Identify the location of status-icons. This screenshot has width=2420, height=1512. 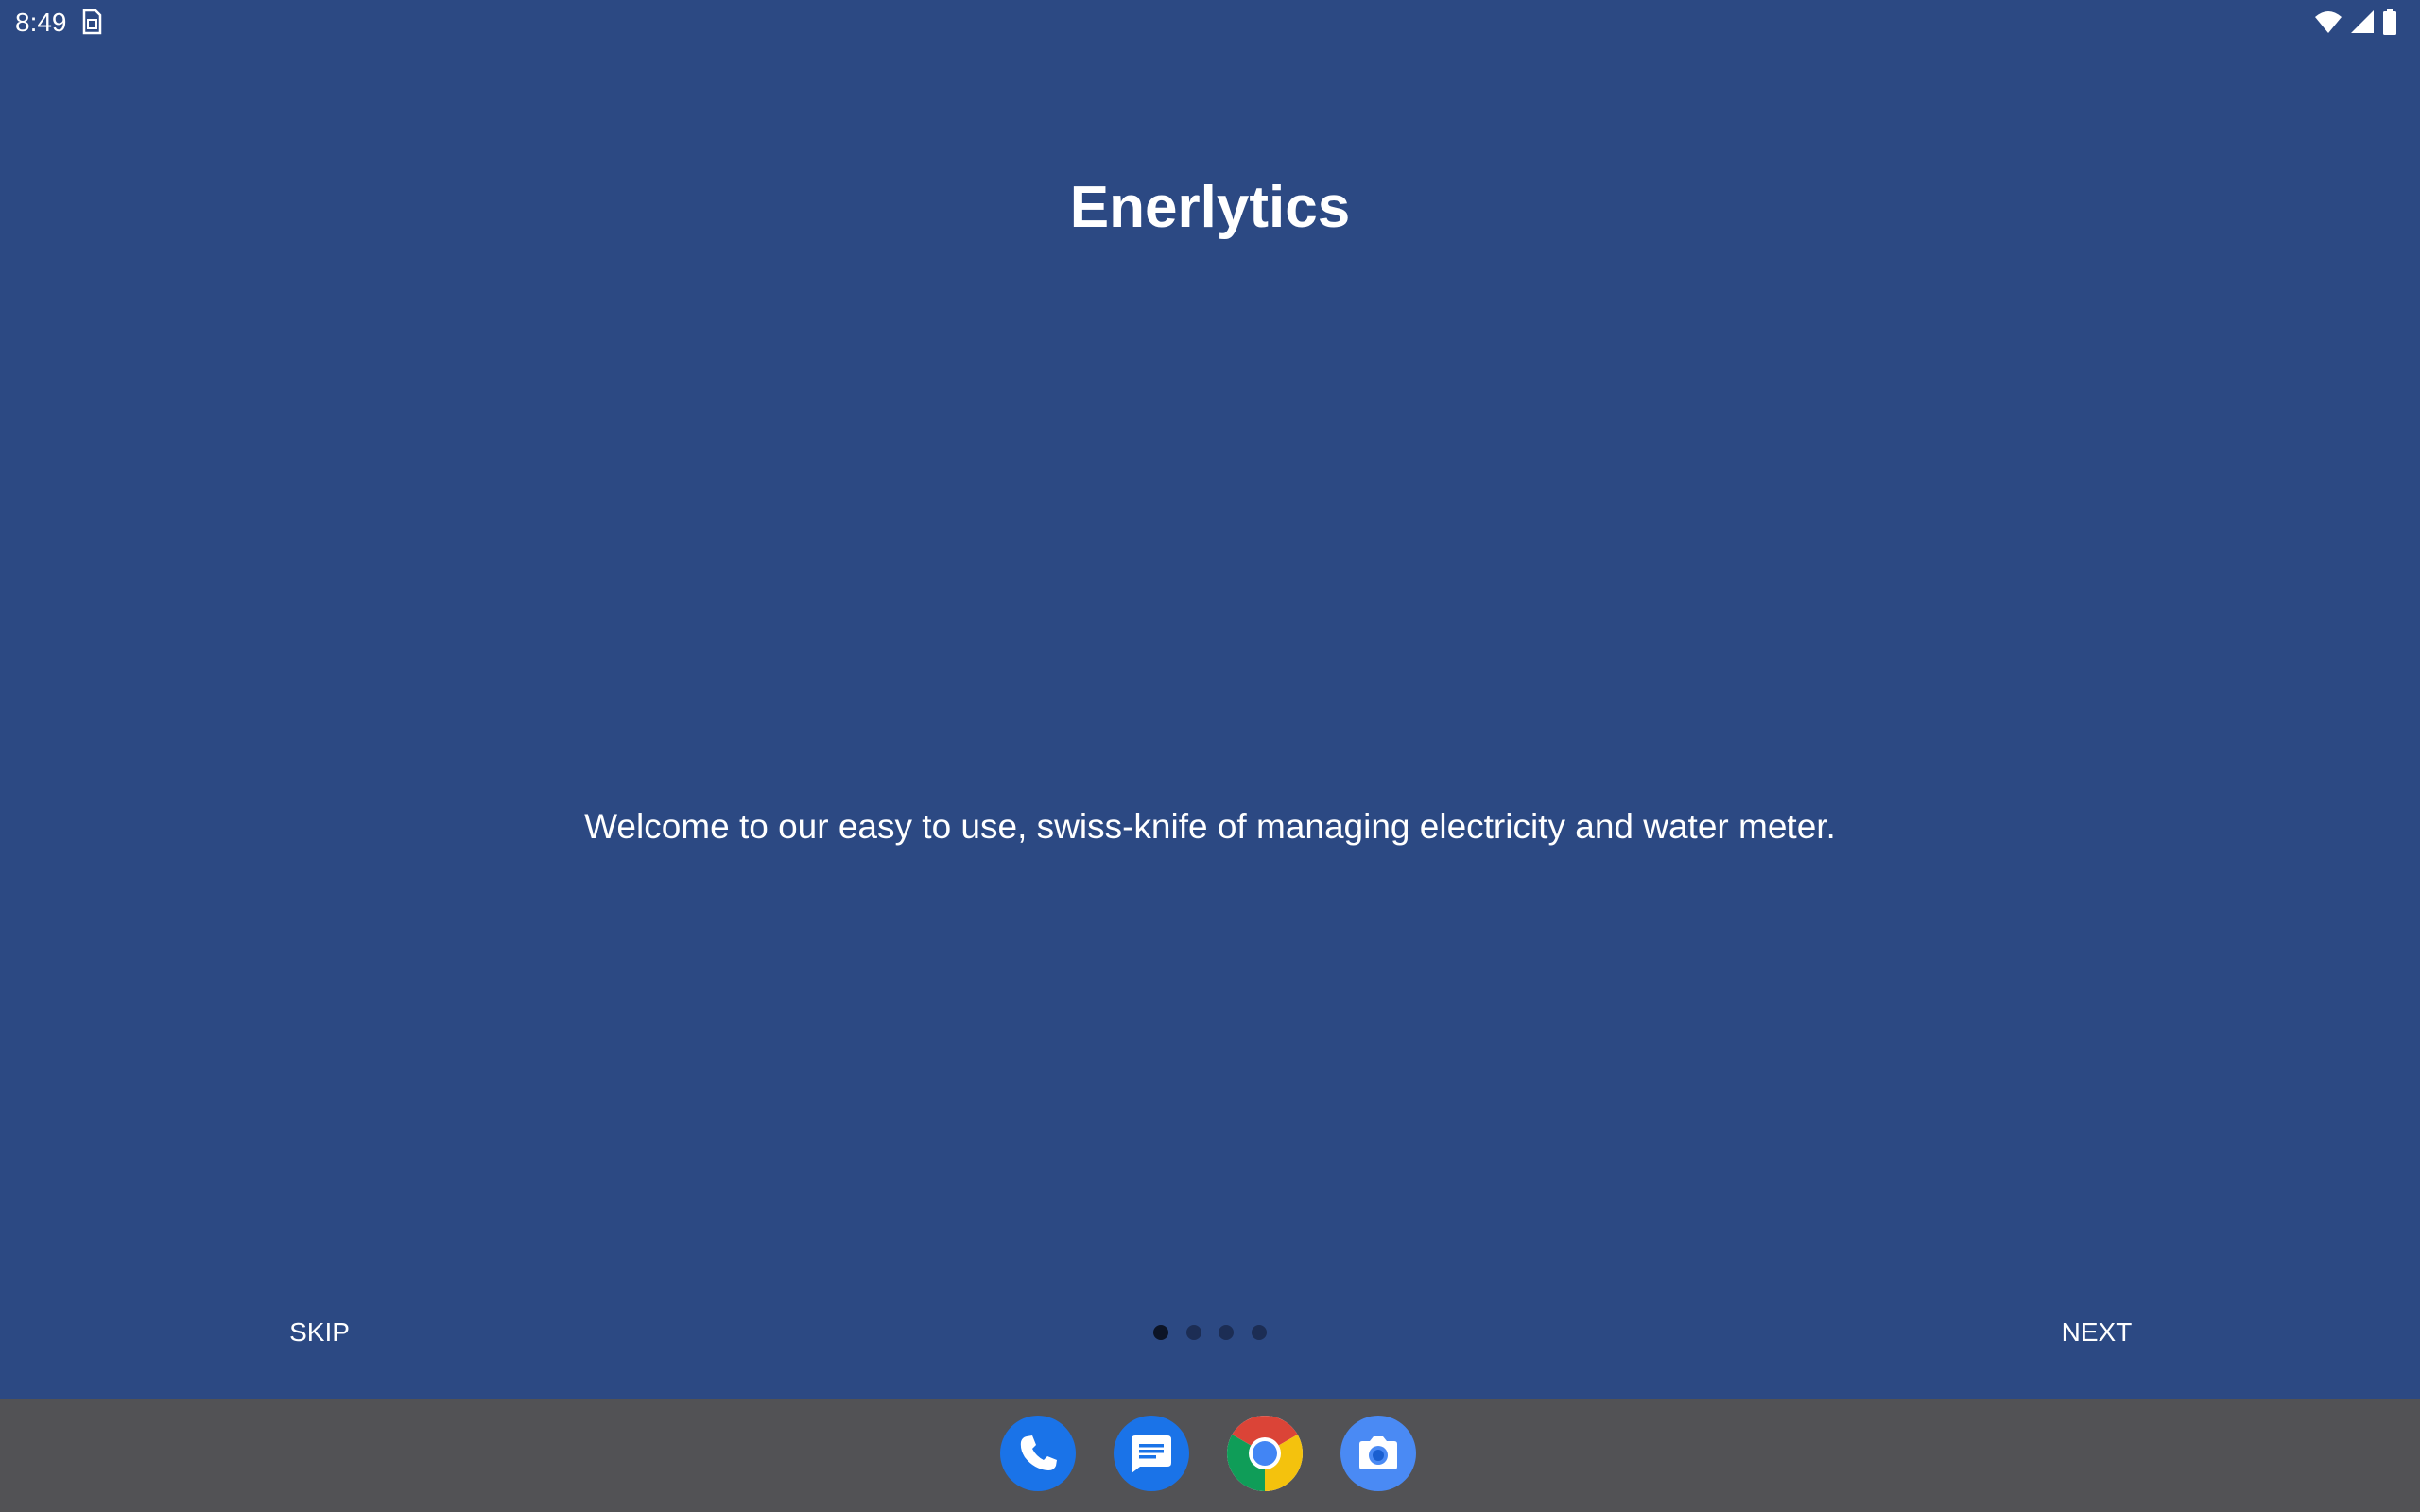
(2355, 24).